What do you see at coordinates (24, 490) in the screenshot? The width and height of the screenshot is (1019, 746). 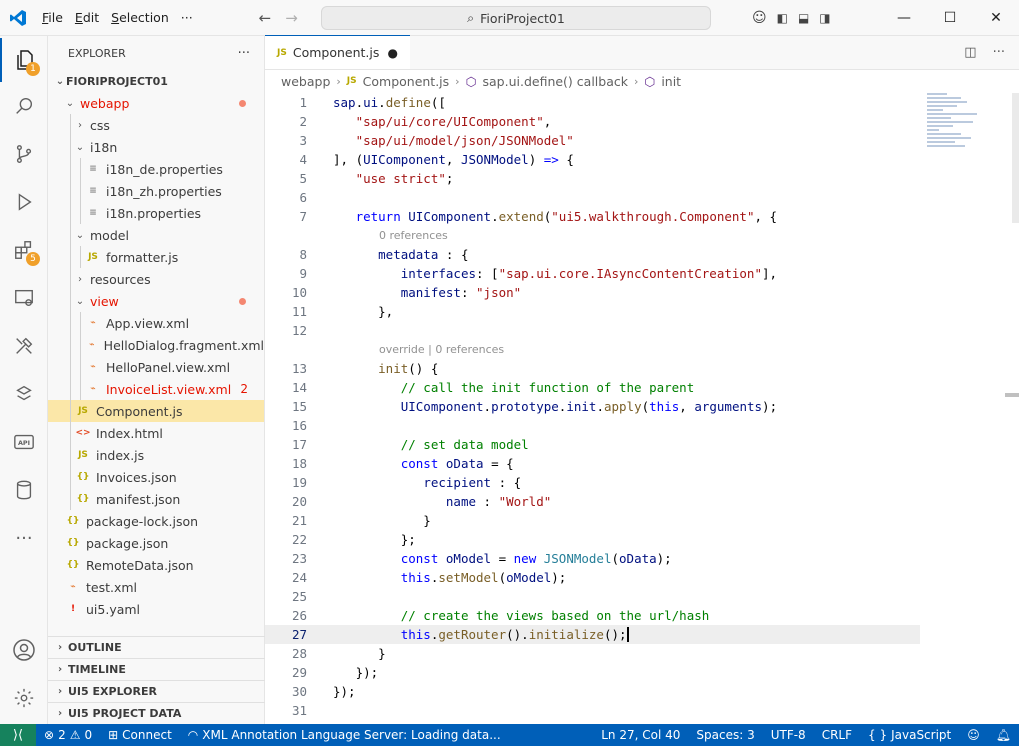 I see `database-icon` at bounding box center [24, 490].